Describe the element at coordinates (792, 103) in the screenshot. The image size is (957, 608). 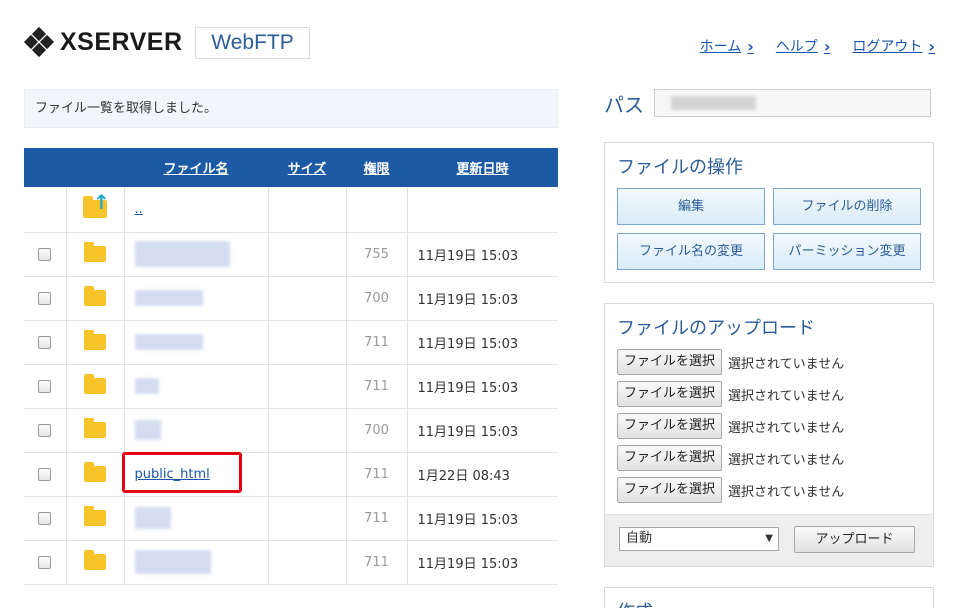
I see `path-field` at that location.